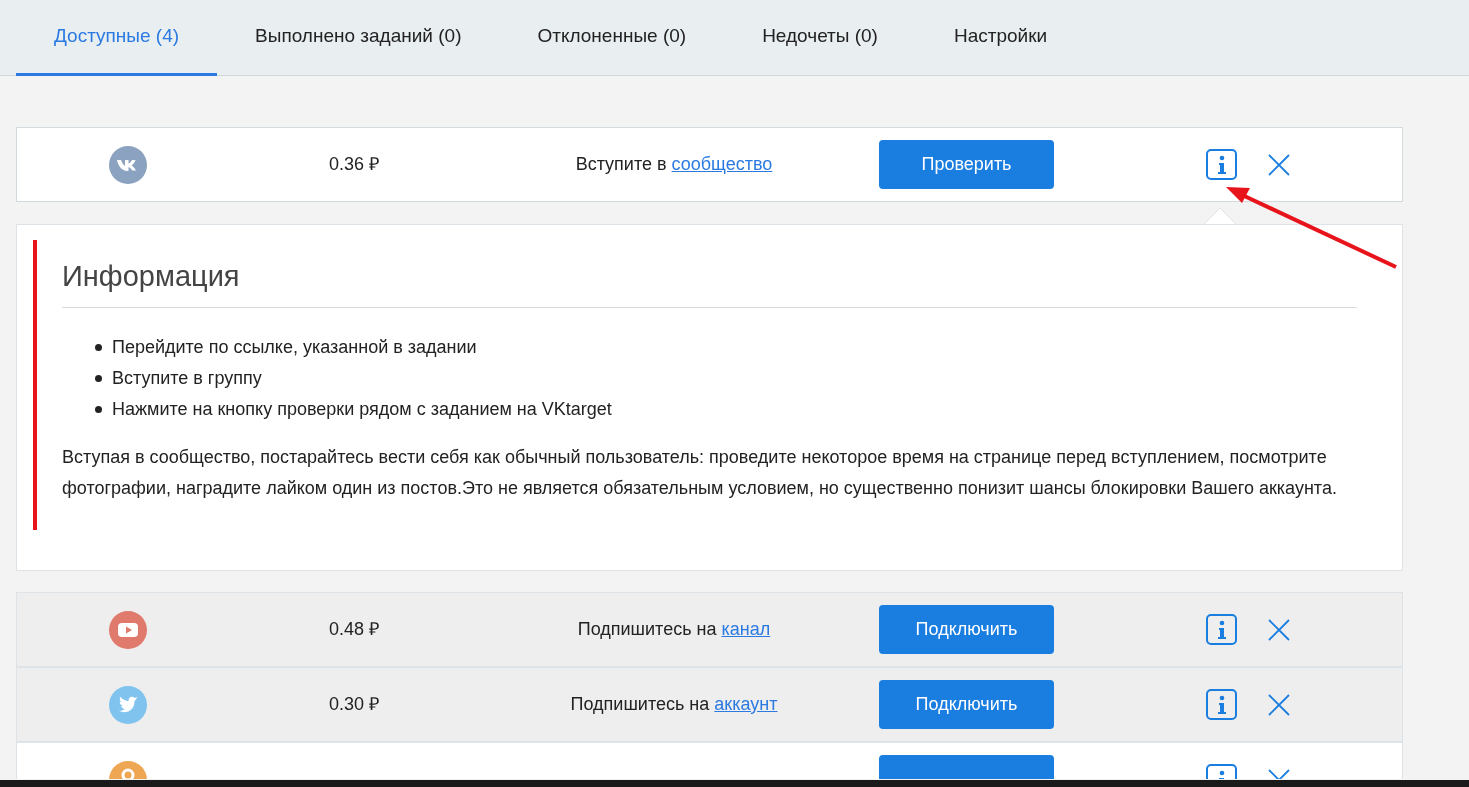 This screenshot has height=787, width=1469. I want to click on task-description: Вступите в сообщество, so click(674, 164).